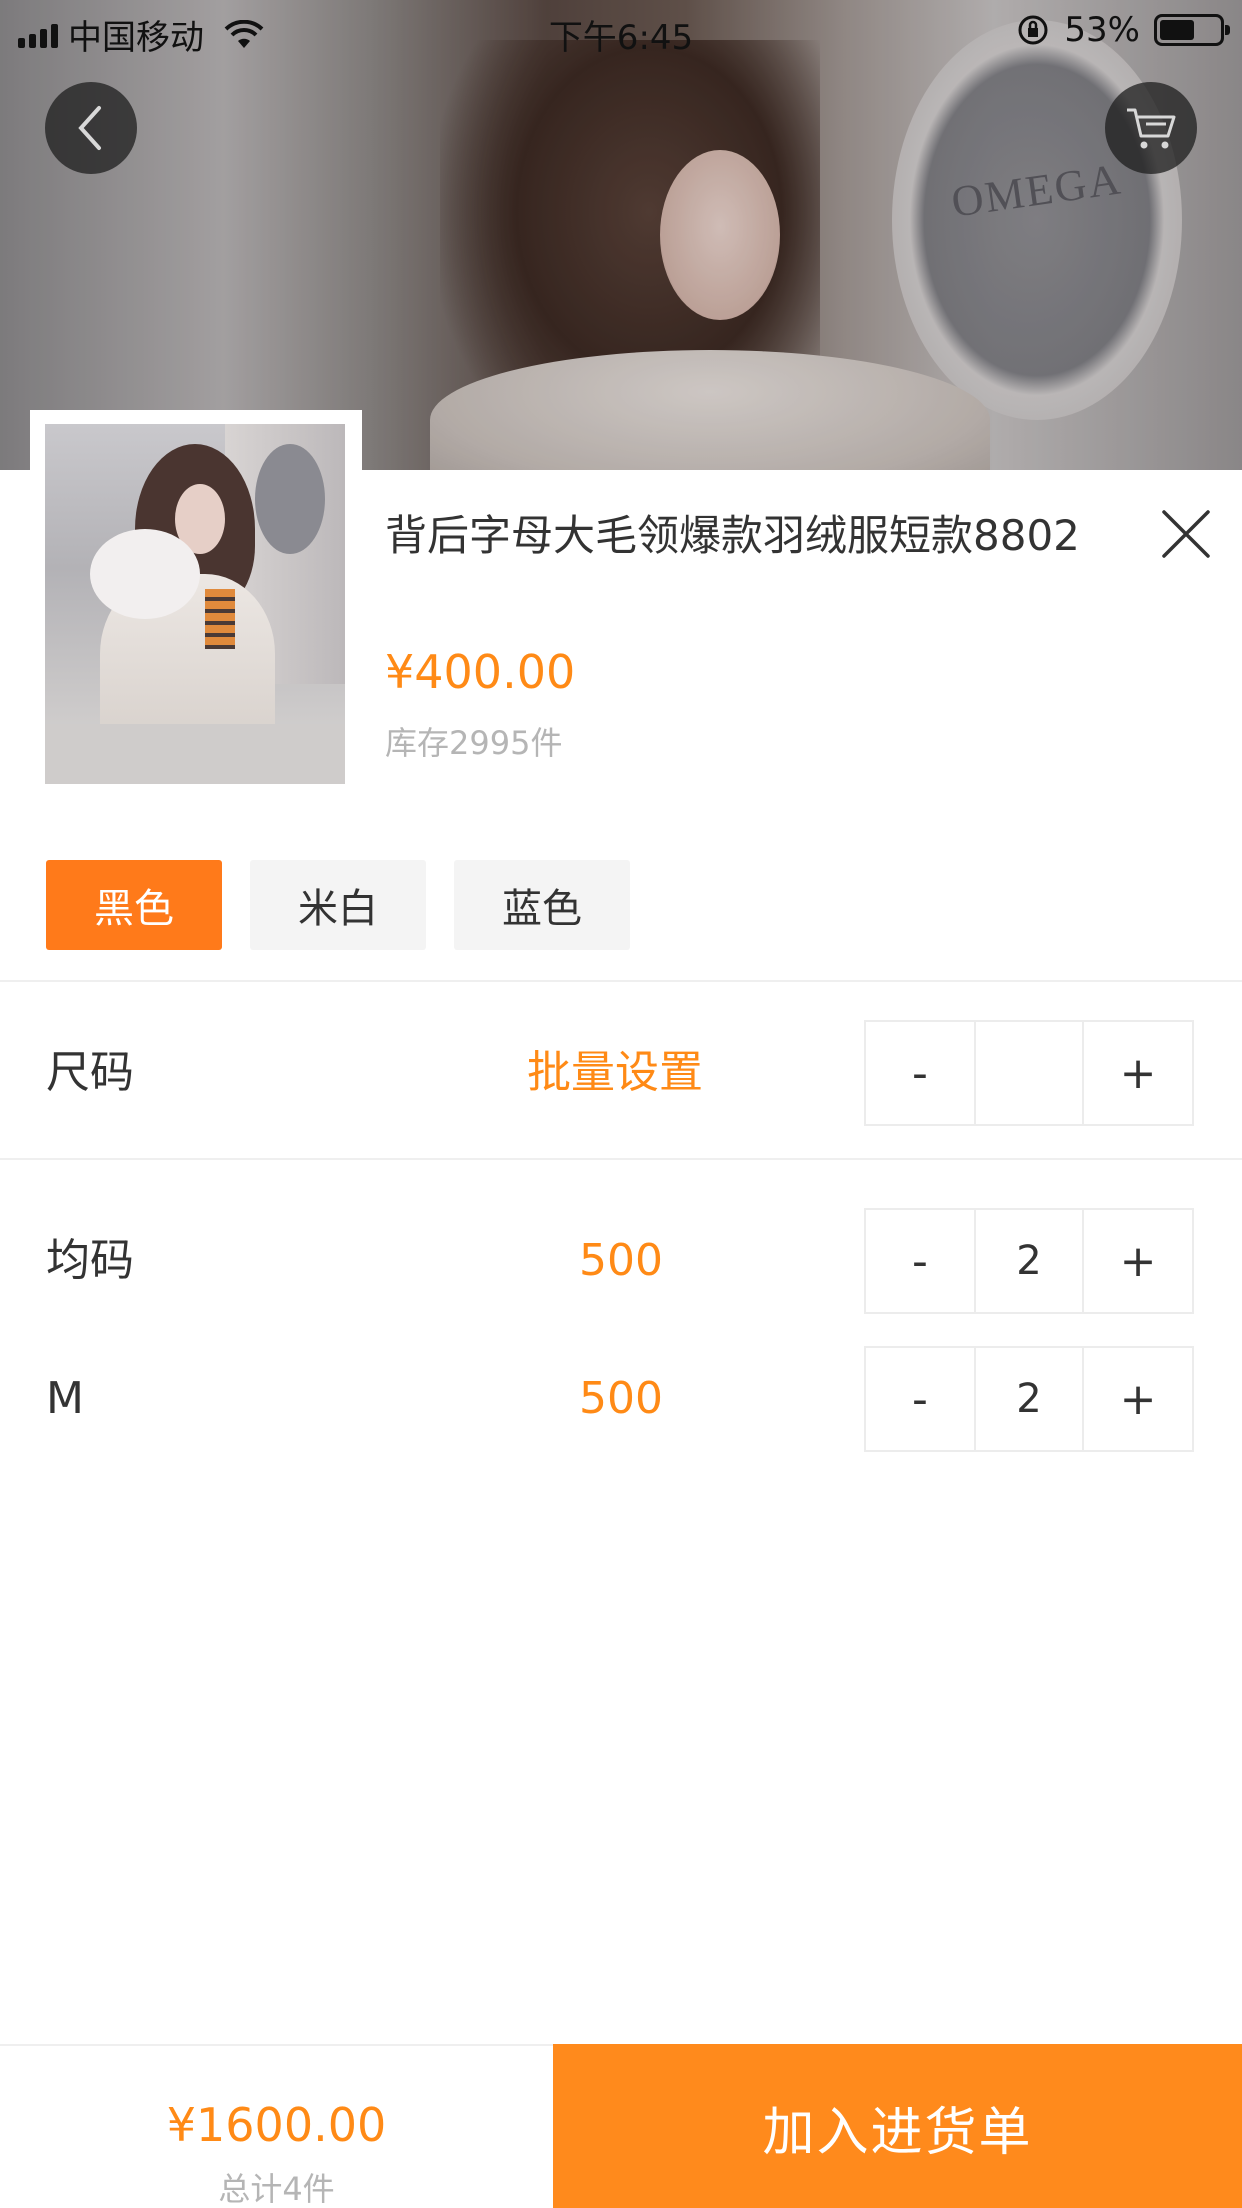  What do you see at coordinates (1138, 1073) in the screenshot?
I see `batch-plus-button: +` at bounding box center [1138, 1073].